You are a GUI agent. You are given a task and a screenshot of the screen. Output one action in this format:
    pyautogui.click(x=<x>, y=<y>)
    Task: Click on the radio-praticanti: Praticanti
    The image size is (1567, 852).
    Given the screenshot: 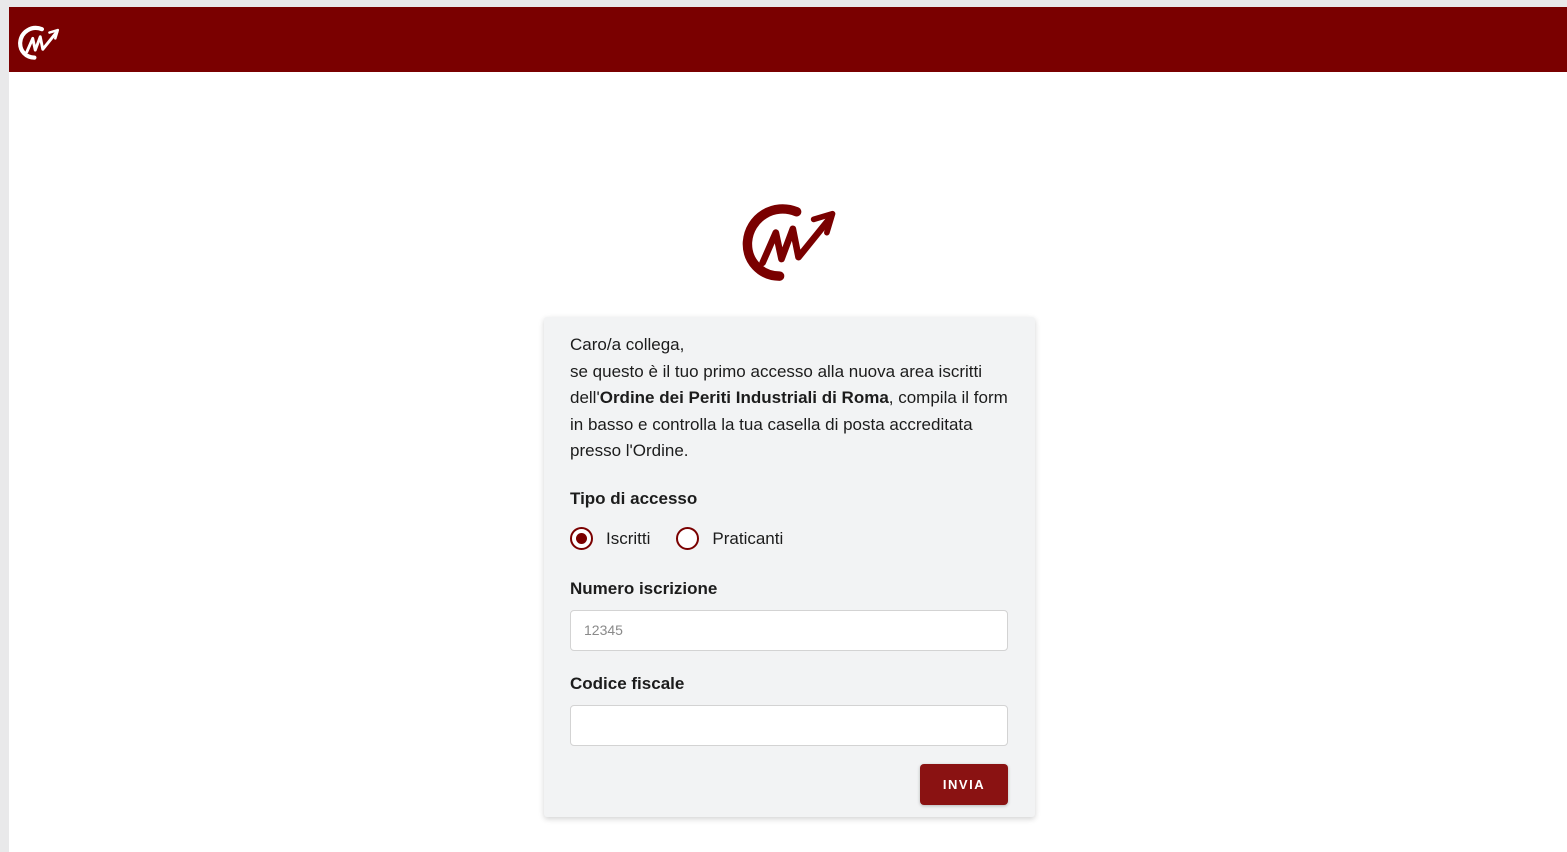 What is the action you would take?
    pyautogui.click(x=729, y=538)
    